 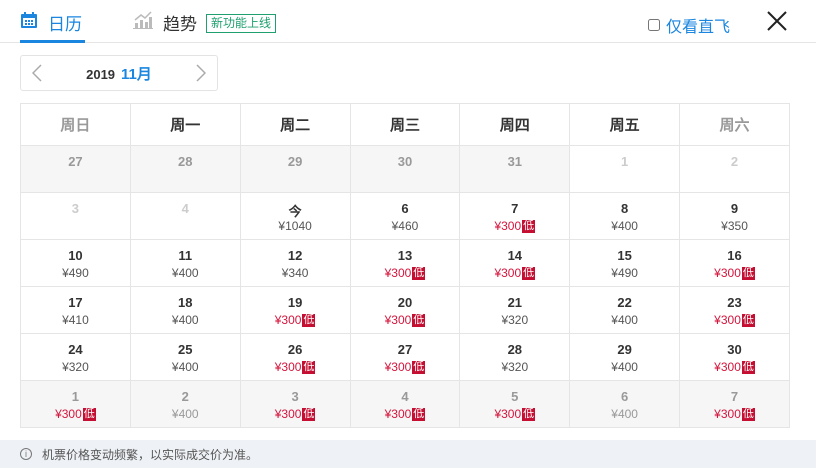 I want to click on direct-only-toggle: 仅看直飞, so click(x=689, y=25).